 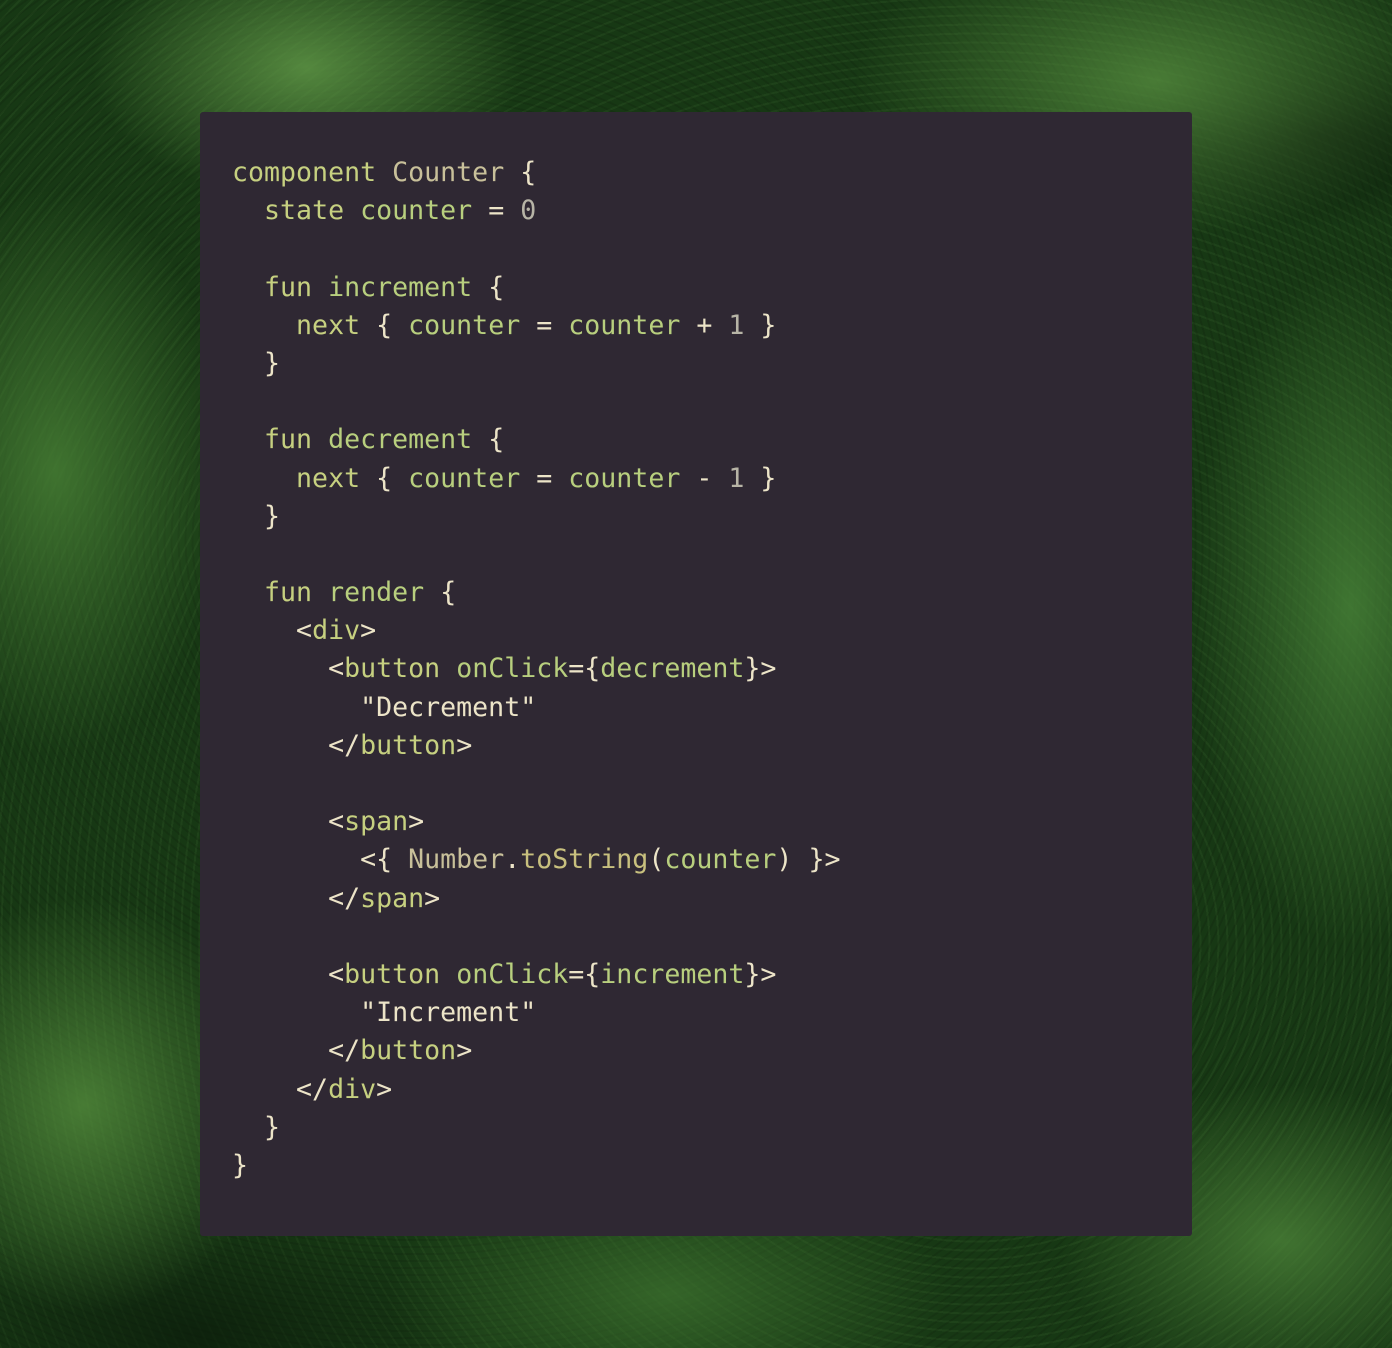 What do you see at coordinates (448, 1013) in the screenshot?
I see `code-token-string: "Increment"` at bounding box center [448, 1013].